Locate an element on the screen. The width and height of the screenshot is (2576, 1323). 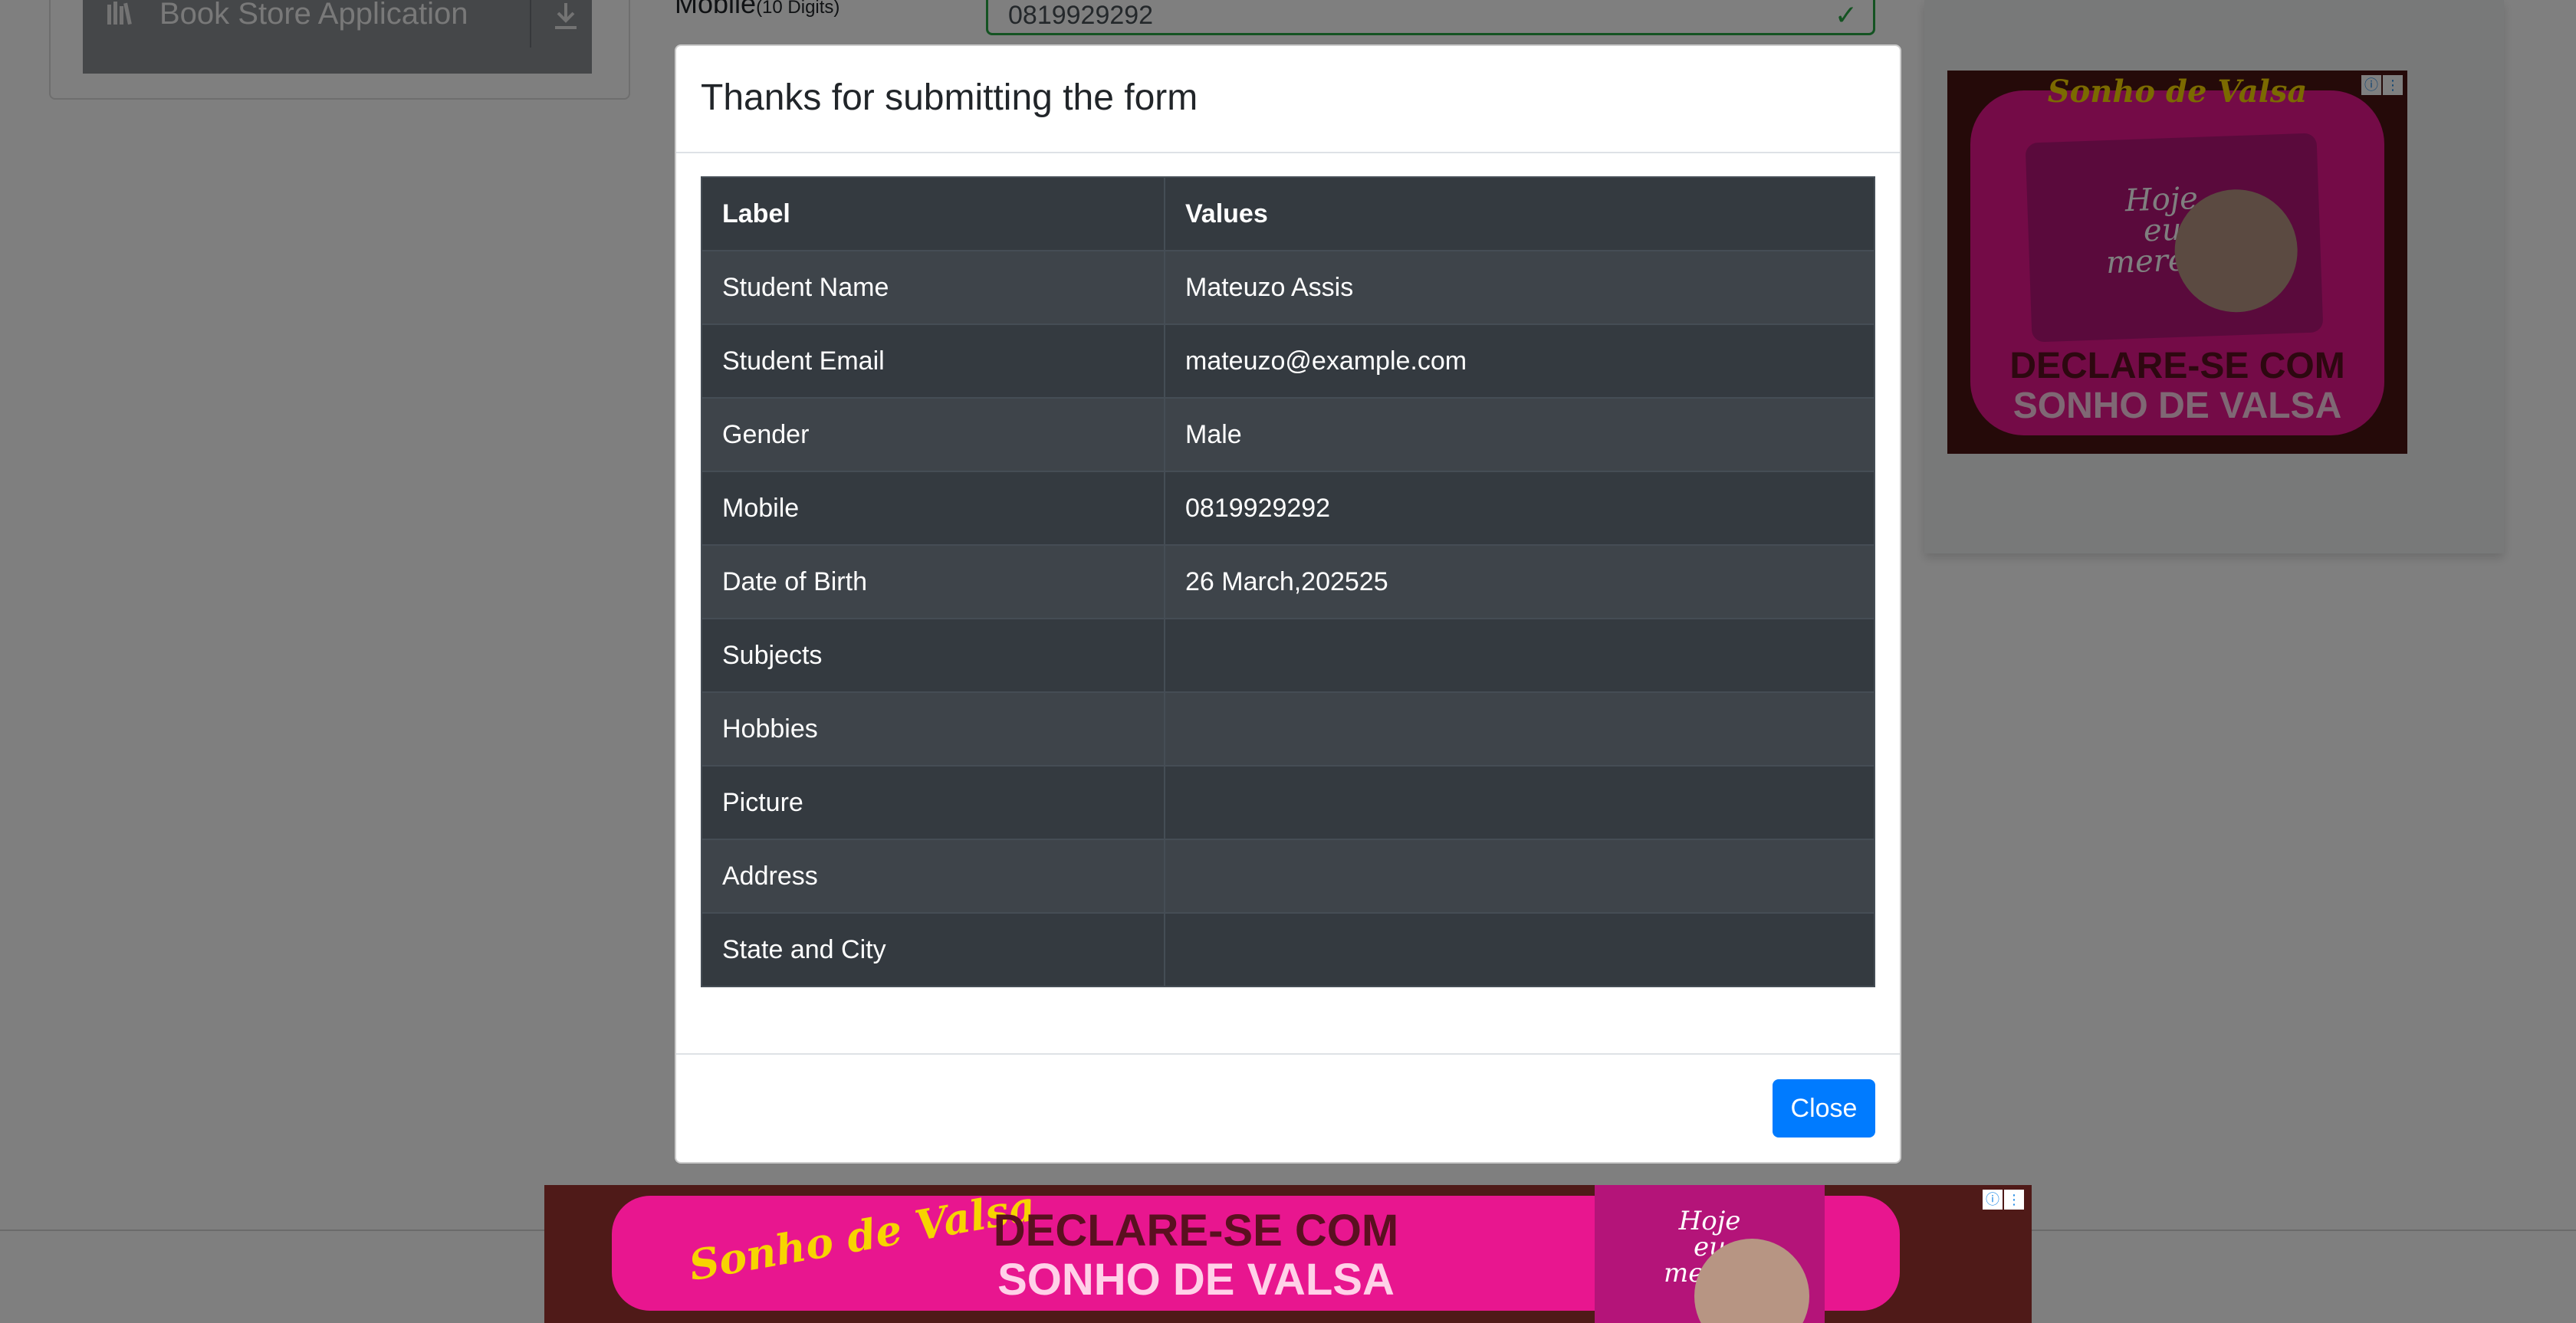
row-value: 26 March,202525 is located at coordinates (1520, 581).